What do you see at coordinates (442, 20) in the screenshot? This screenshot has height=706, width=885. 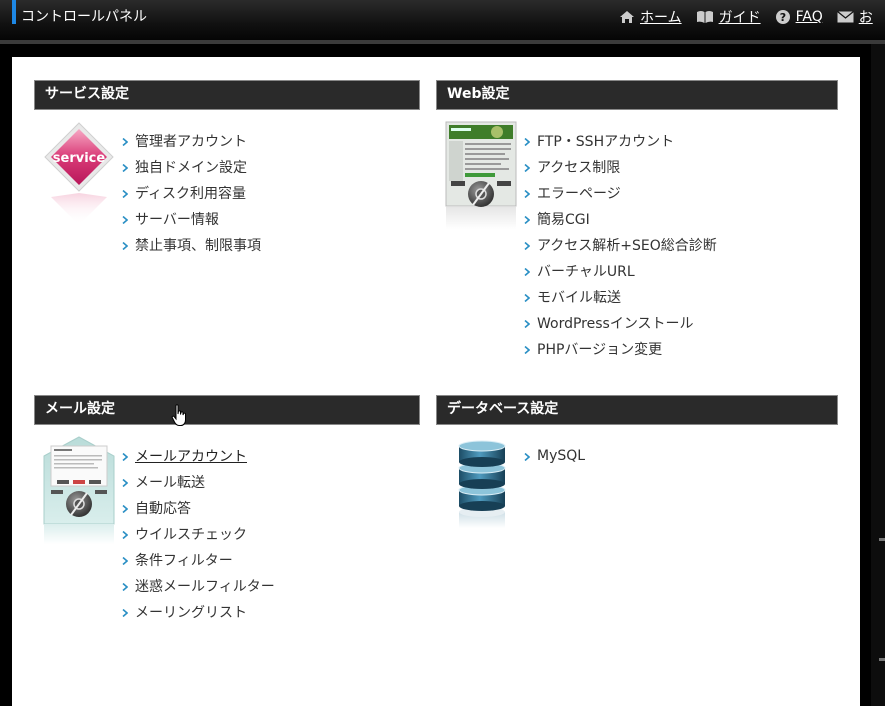 I see `top-bar: コントロールパネル ホーム ガイド ? FAQ お` at bounding box center [442, 20].